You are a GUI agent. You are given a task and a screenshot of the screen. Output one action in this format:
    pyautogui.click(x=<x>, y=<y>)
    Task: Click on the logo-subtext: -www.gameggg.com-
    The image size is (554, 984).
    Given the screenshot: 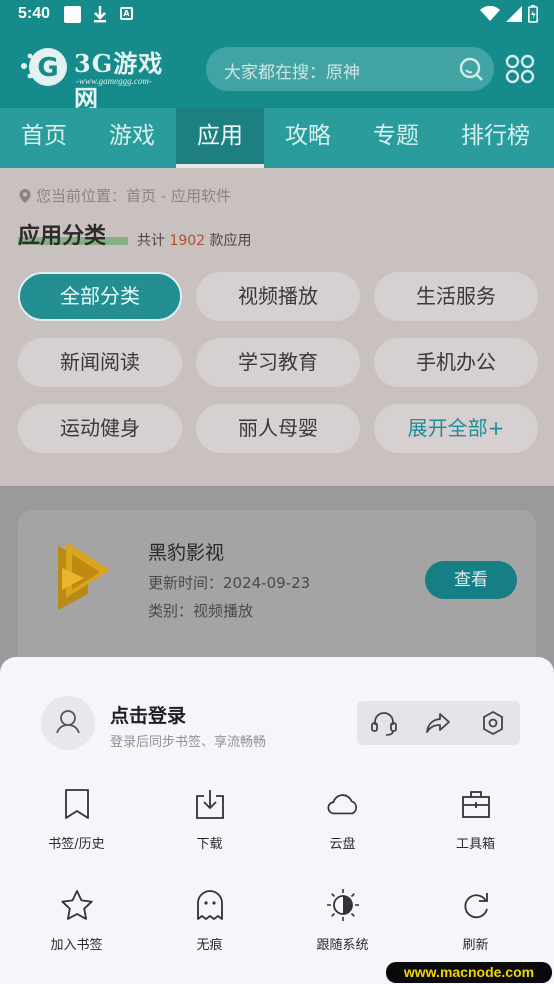 What is the action you would take?
    pyautogui.click(x=114, y=81)
    